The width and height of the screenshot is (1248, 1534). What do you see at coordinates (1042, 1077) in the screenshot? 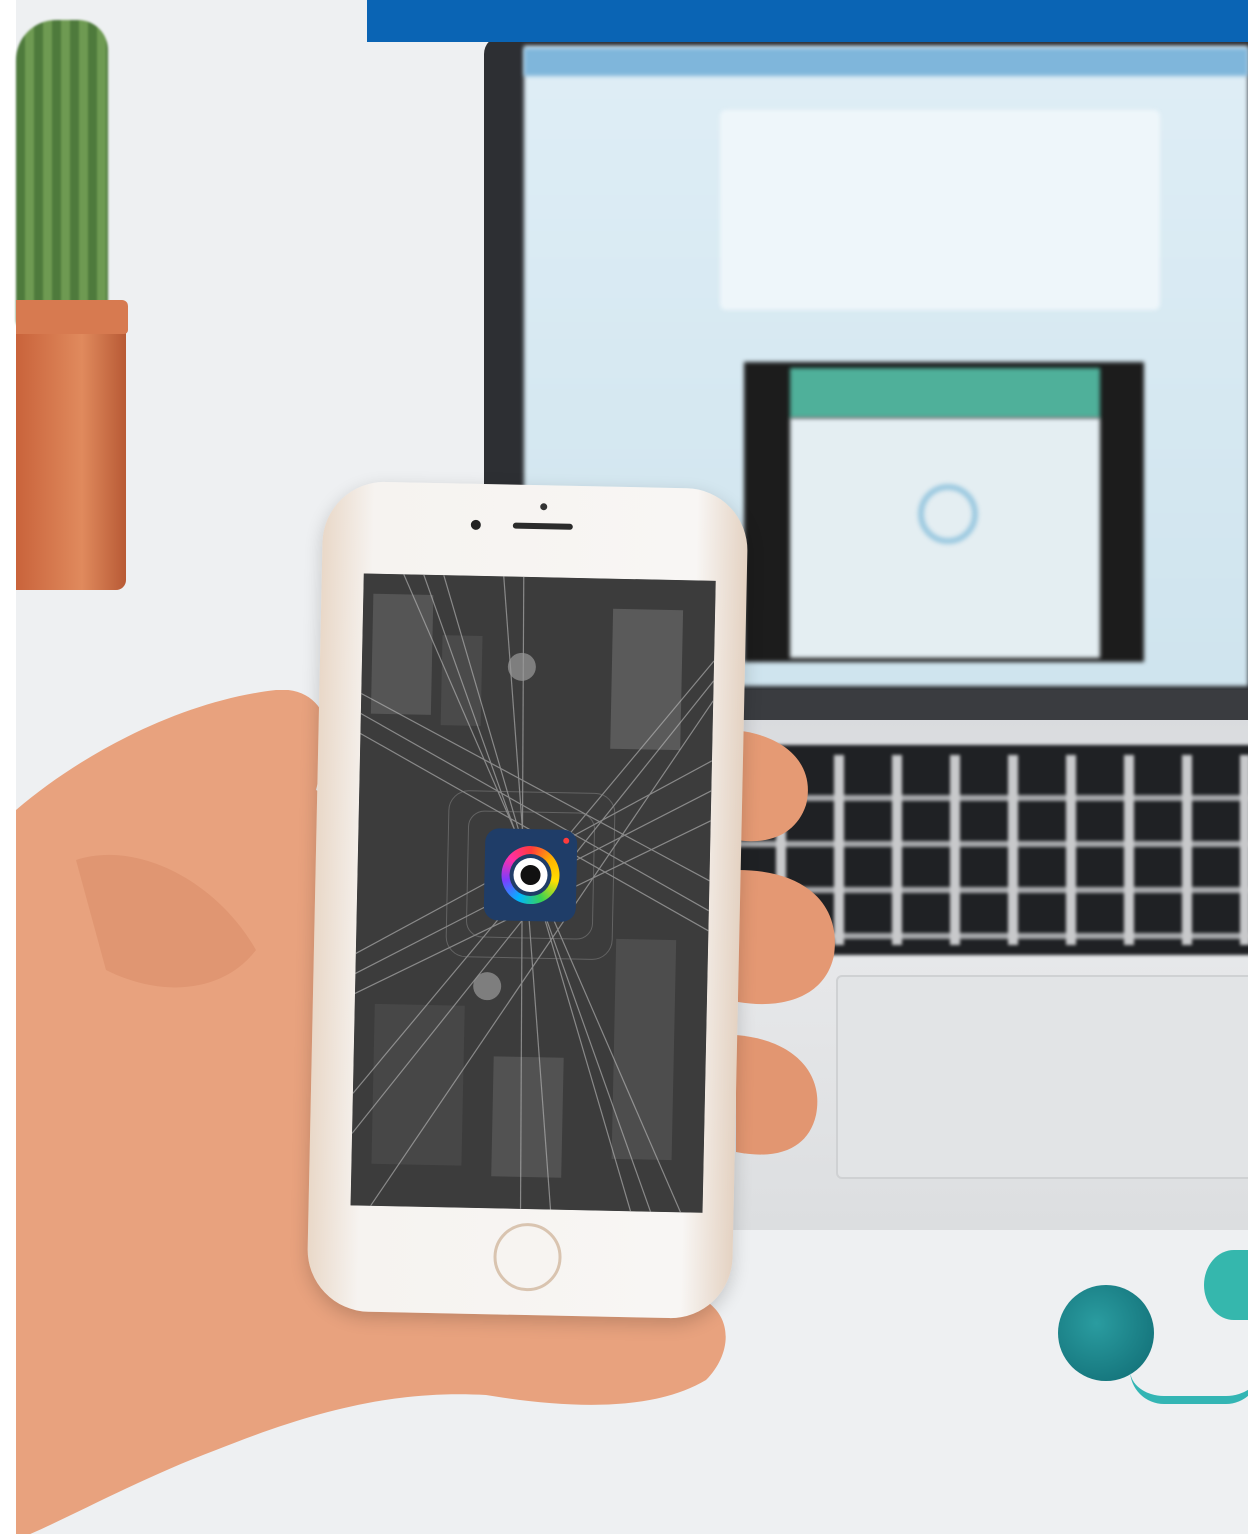
I see `laptop-trackpad` at bounding box center [1042, 1077].